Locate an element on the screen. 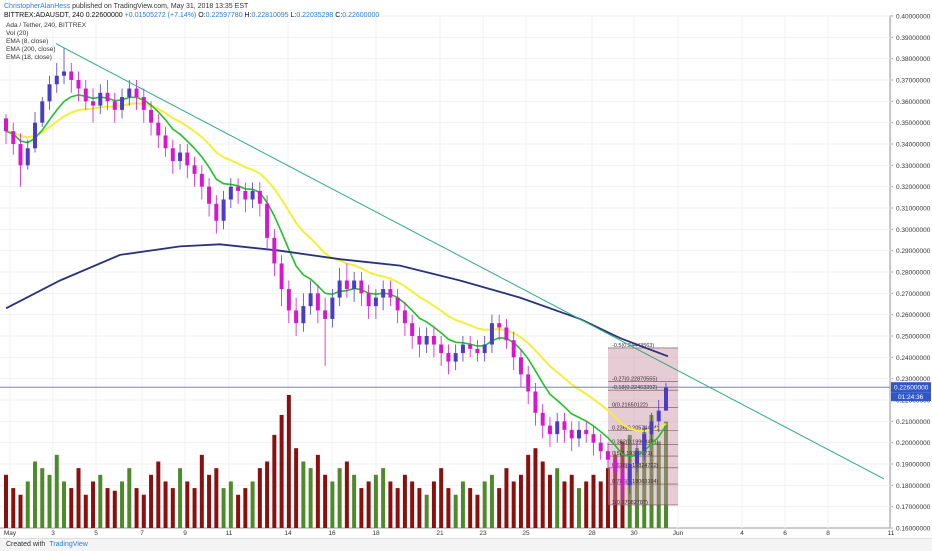 The width and height of the screenshot is (932, 551). footer-bar: Created with TradingView is located at coordinates (466, 544).